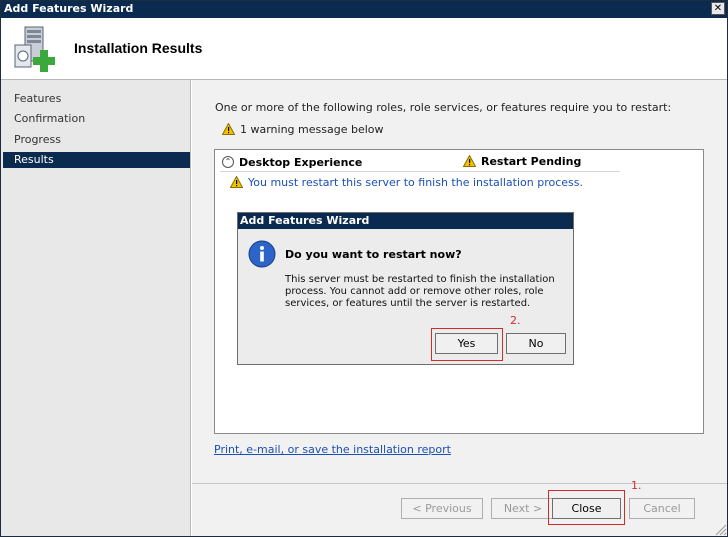 This screenshot has height=537, width=728. Describe the element at coordinates (720, 529) in the screenshot. I see `resize-grip-icon` at that location.